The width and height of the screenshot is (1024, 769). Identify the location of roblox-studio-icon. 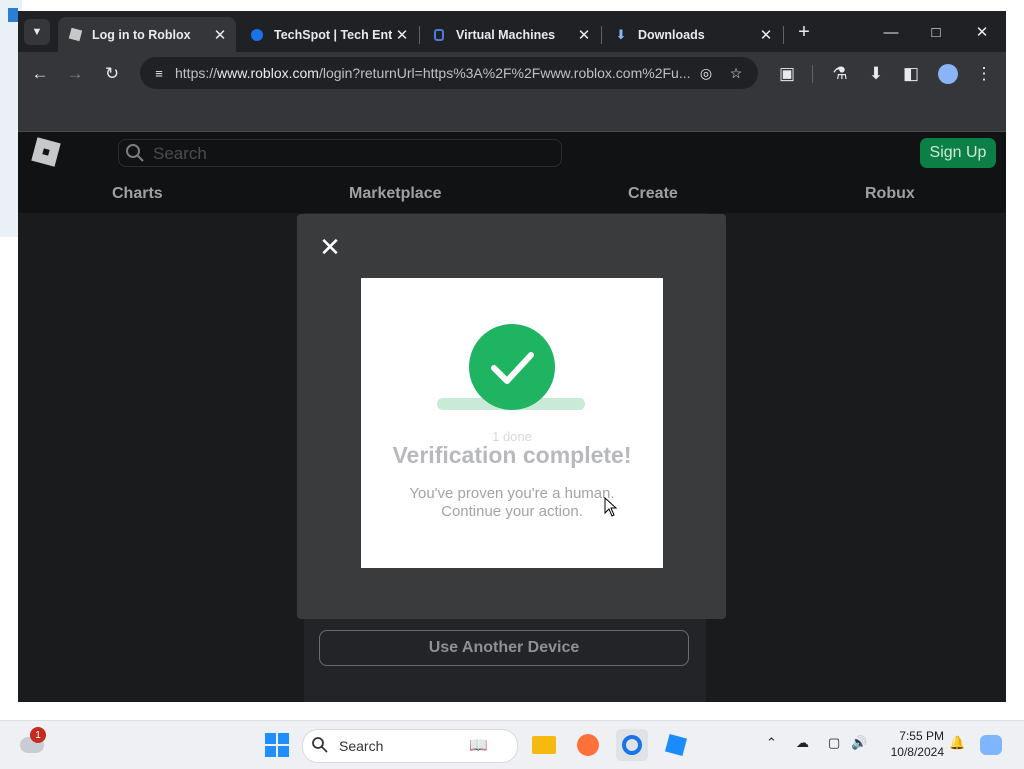
(676, 745).